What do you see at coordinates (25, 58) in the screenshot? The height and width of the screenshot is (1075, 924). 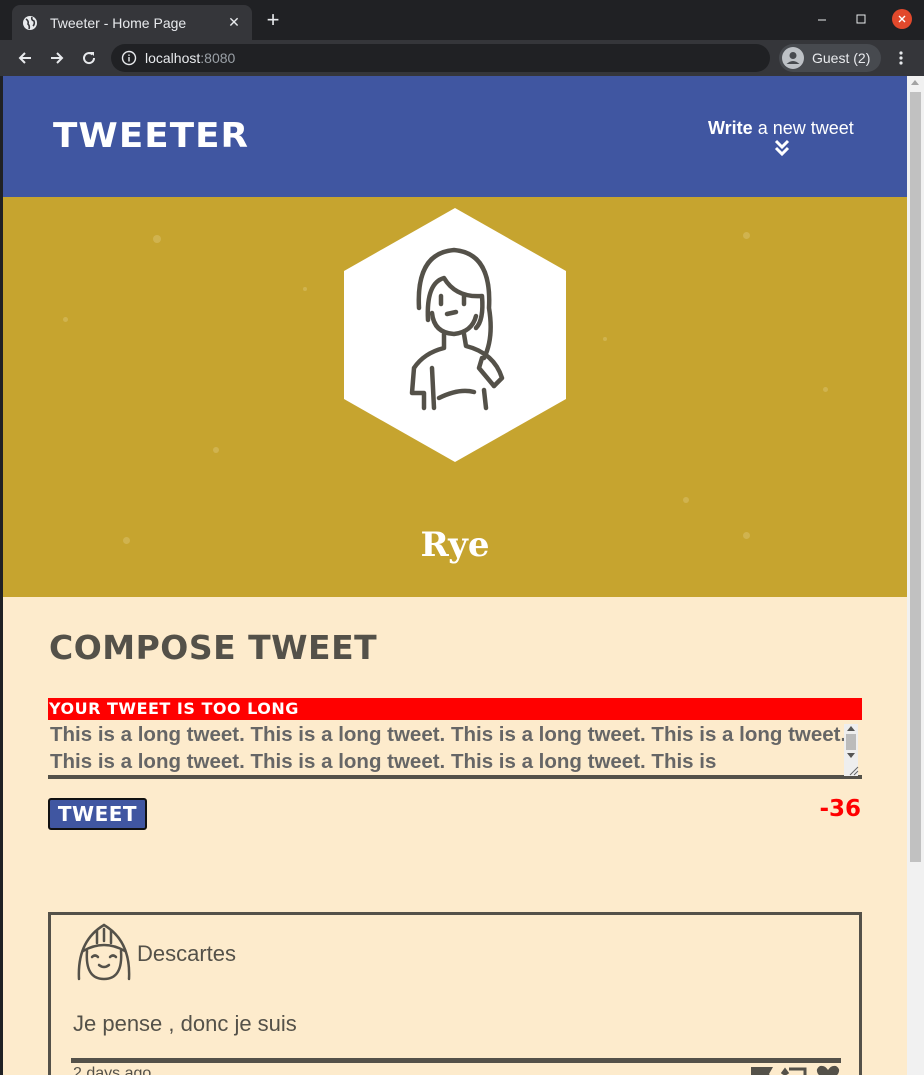 I see `back-arrow-icon` at bounding box center [25, 58].